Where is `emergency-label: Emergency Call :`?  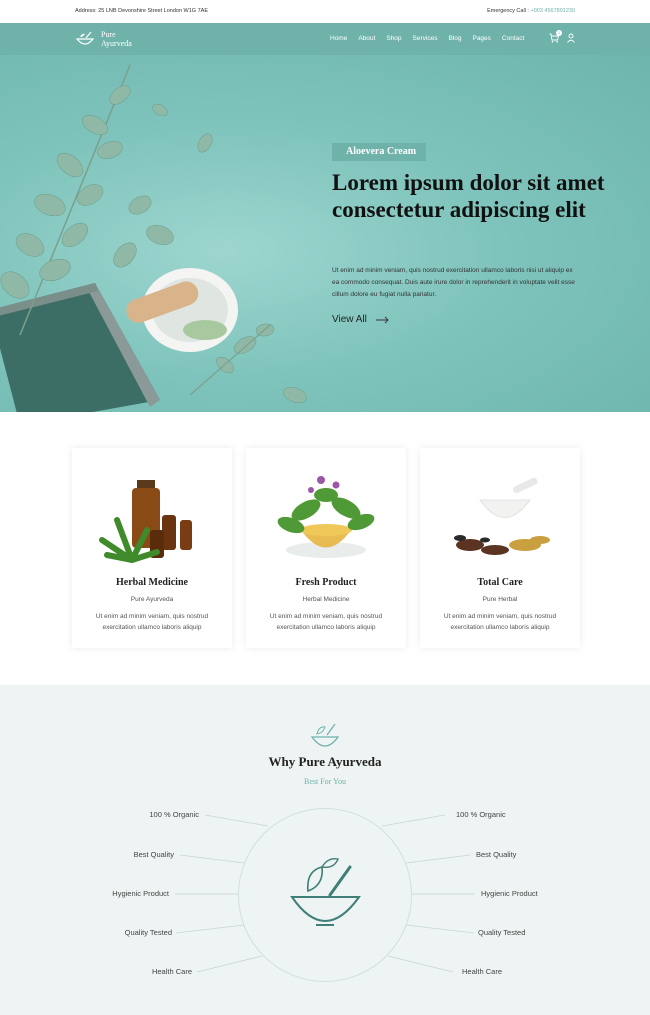 emergency-label: Emergency Call : is located at coordinates (509, 11).